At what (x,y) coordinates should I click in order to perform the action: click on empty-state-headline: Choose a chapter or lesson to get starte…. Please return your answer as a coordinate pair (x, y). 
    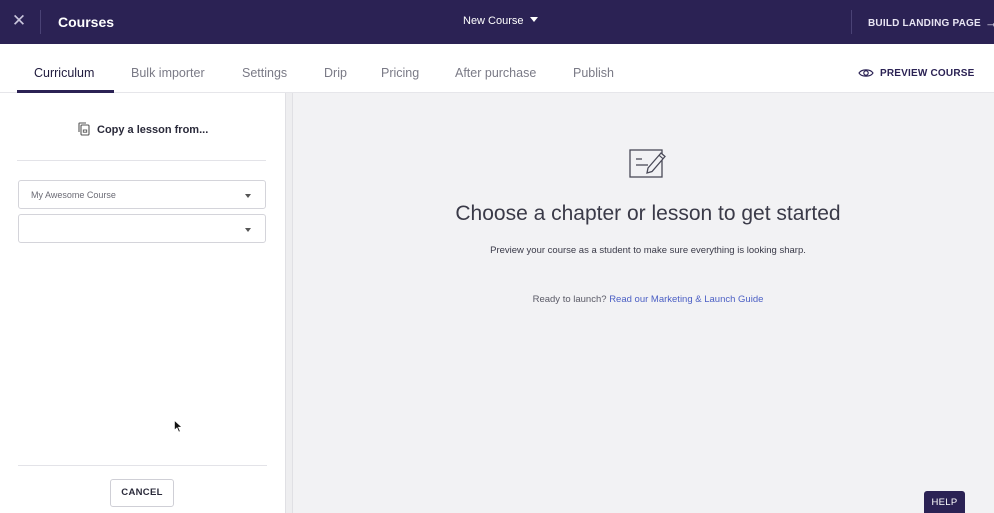
    Looking at the image, I should click on (648, 213).